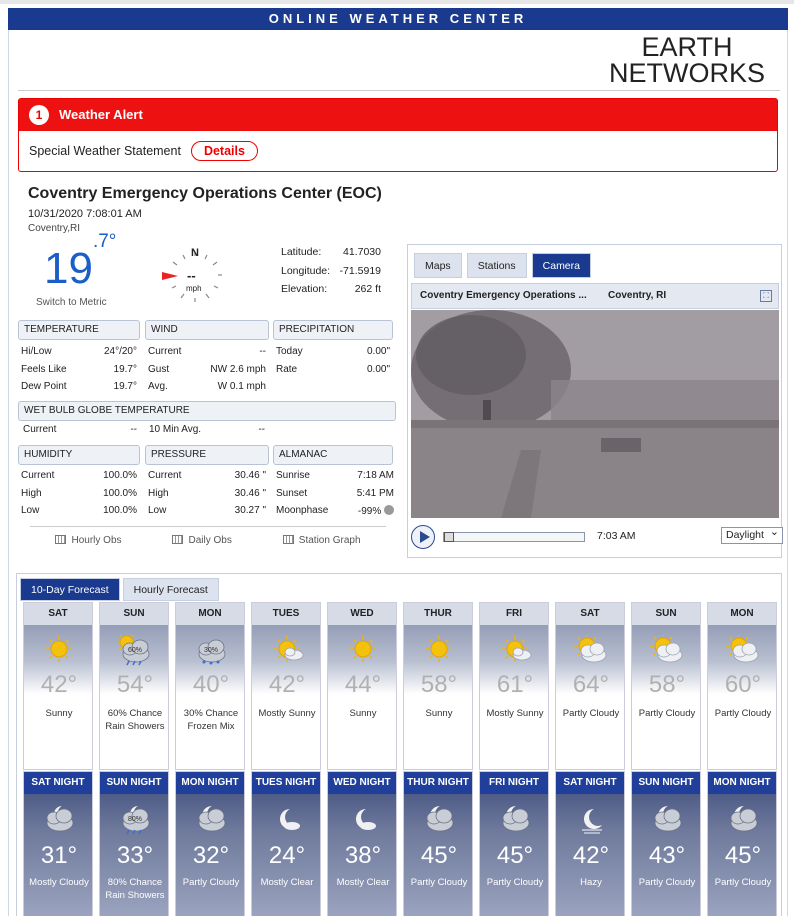  What do you see at coordinates (439, 819) in the screenshot?
I see `partly-cloudy-night-icon` at bounding box center [439, 819].